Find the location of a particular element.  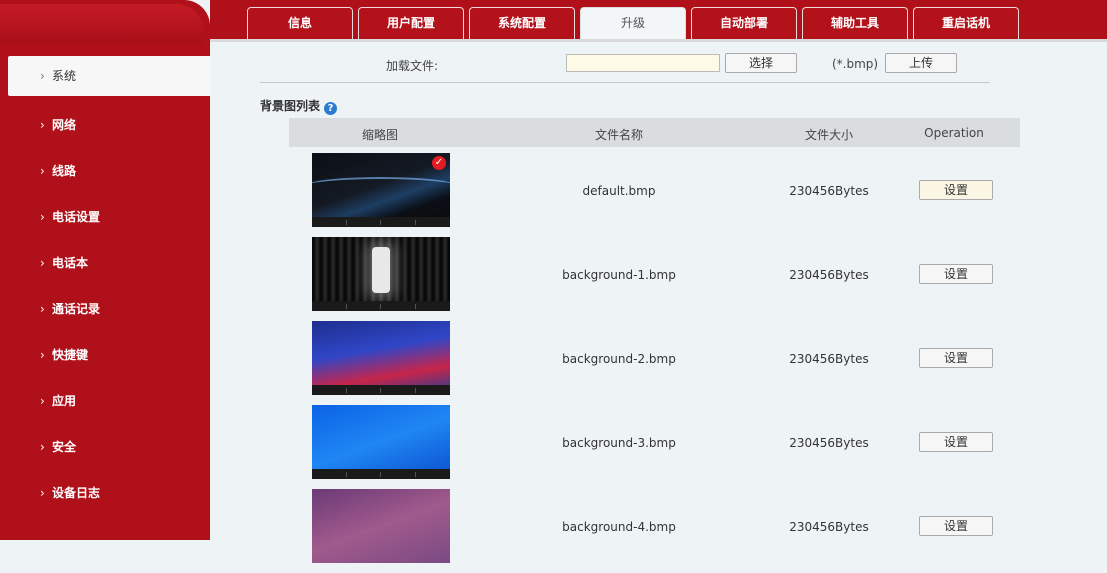

file-name: background-3.bmp is located at coordinates (619, 443).